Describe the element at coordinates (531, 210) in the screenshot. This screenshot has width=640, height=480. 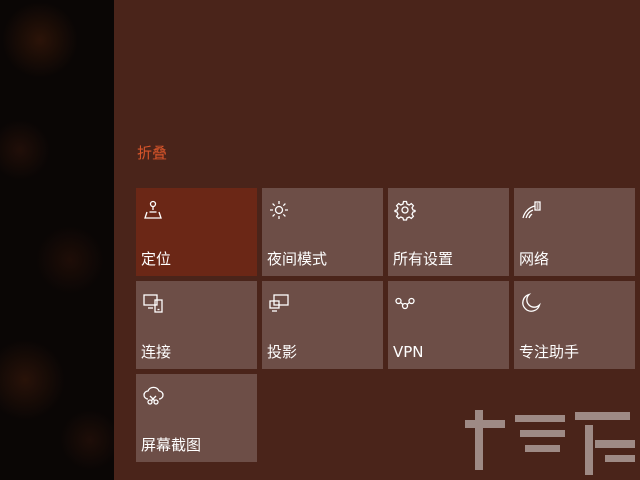
I see `network-signal-icon` at that location.